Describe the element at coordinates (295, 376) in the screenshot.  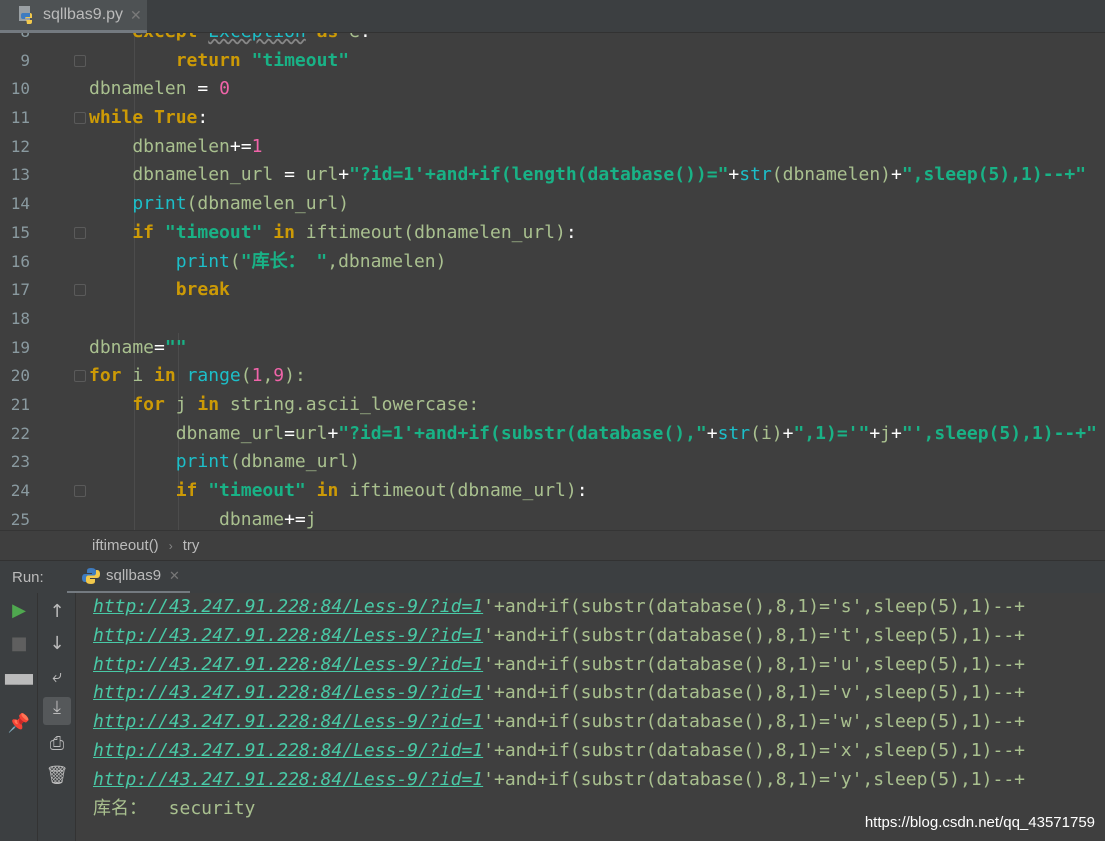
I see `code-token: ):` at that location.